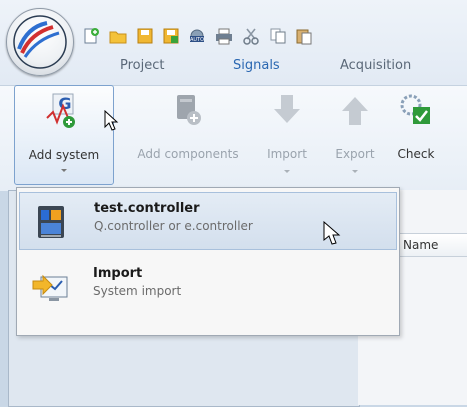 This screenshot has height=407, width=467. I want to click on check-label: Check, so click(416, 154).